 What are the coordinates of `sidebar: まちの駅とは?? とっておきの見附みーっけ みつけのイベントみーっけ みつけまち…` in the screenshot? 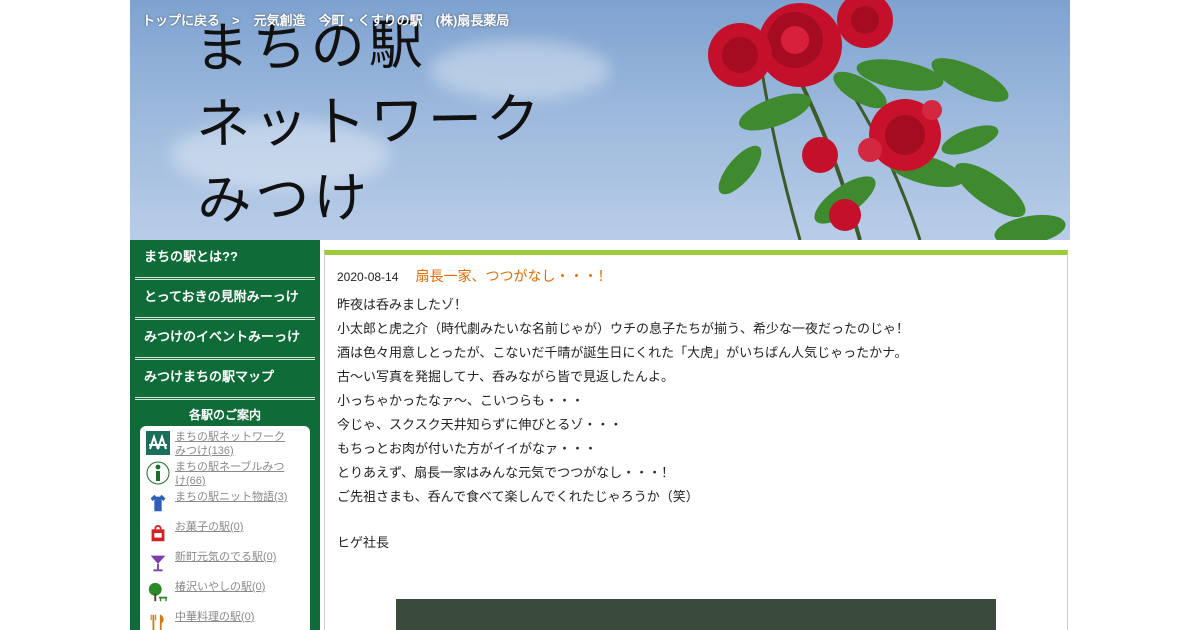 It's located at (225, 435).